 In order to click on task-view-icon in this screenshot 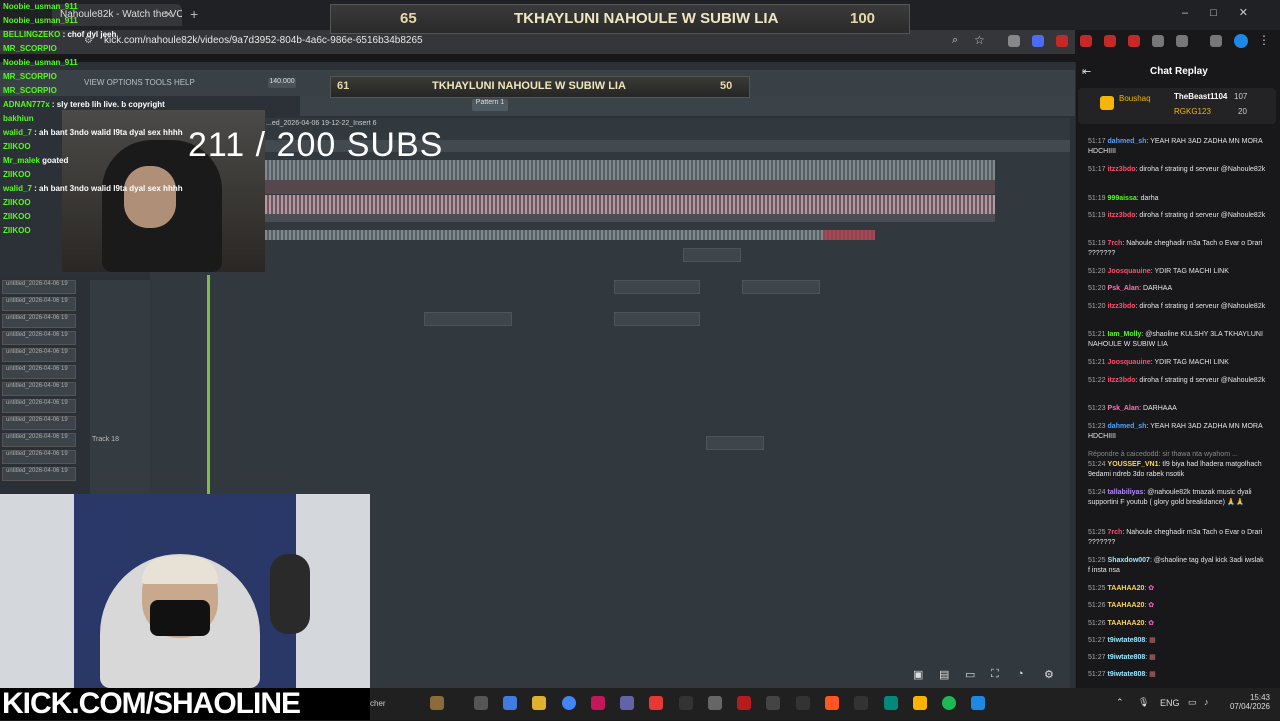, I will do `click(481, 703)`.